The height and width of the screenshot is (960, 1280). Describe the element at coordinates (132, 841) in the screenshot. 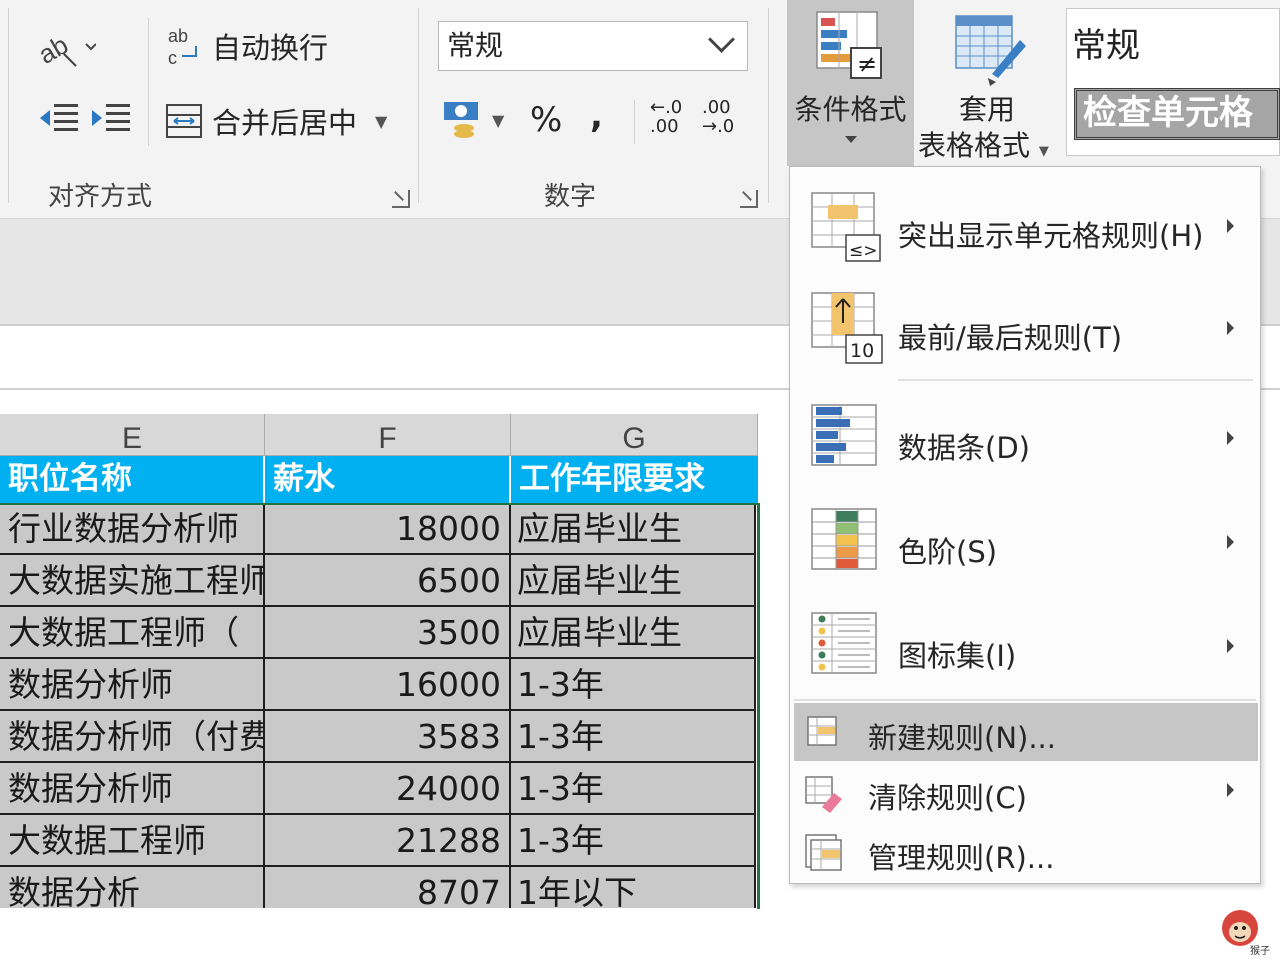

I see `cell-job-title: 大数据工程师` at that location.